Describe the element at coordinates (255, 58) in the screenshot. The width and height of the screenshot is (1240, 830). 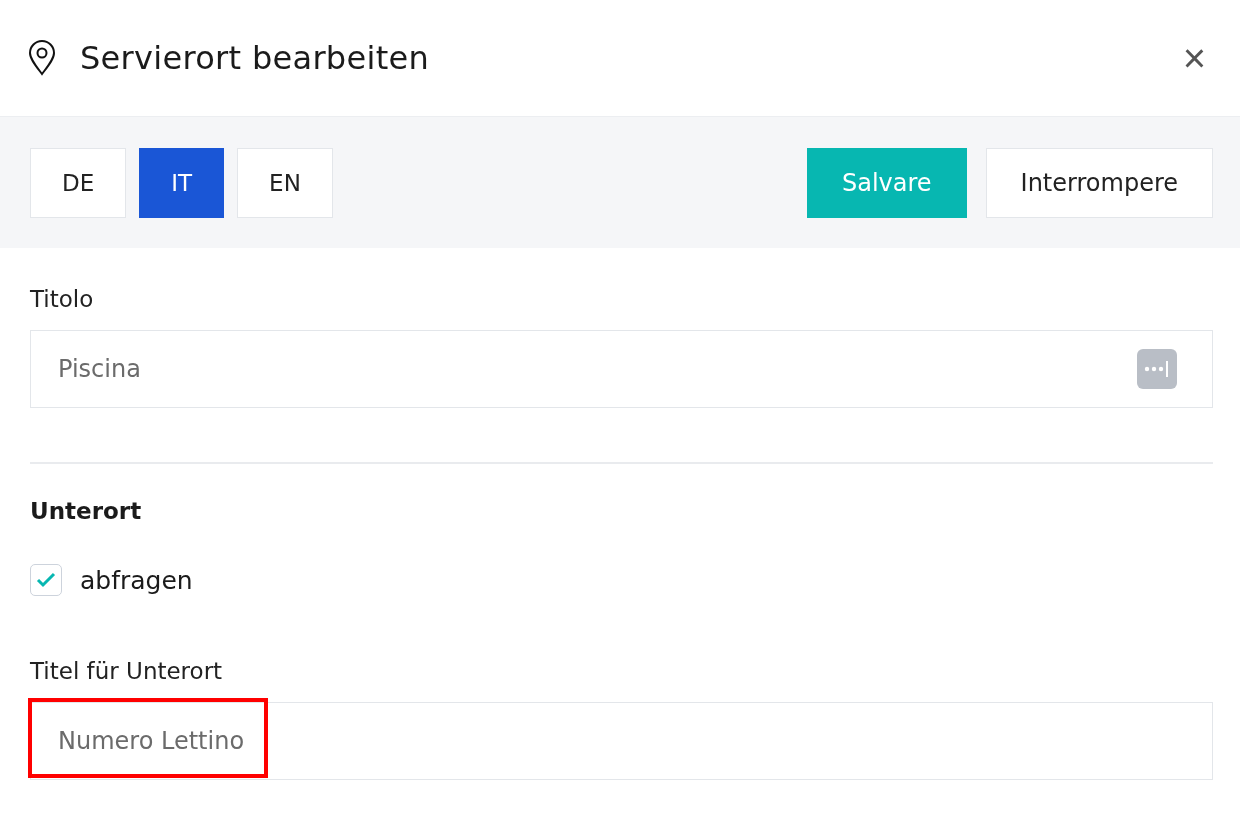
I see `dialog-title: Servierort bearbeiten` at that location.